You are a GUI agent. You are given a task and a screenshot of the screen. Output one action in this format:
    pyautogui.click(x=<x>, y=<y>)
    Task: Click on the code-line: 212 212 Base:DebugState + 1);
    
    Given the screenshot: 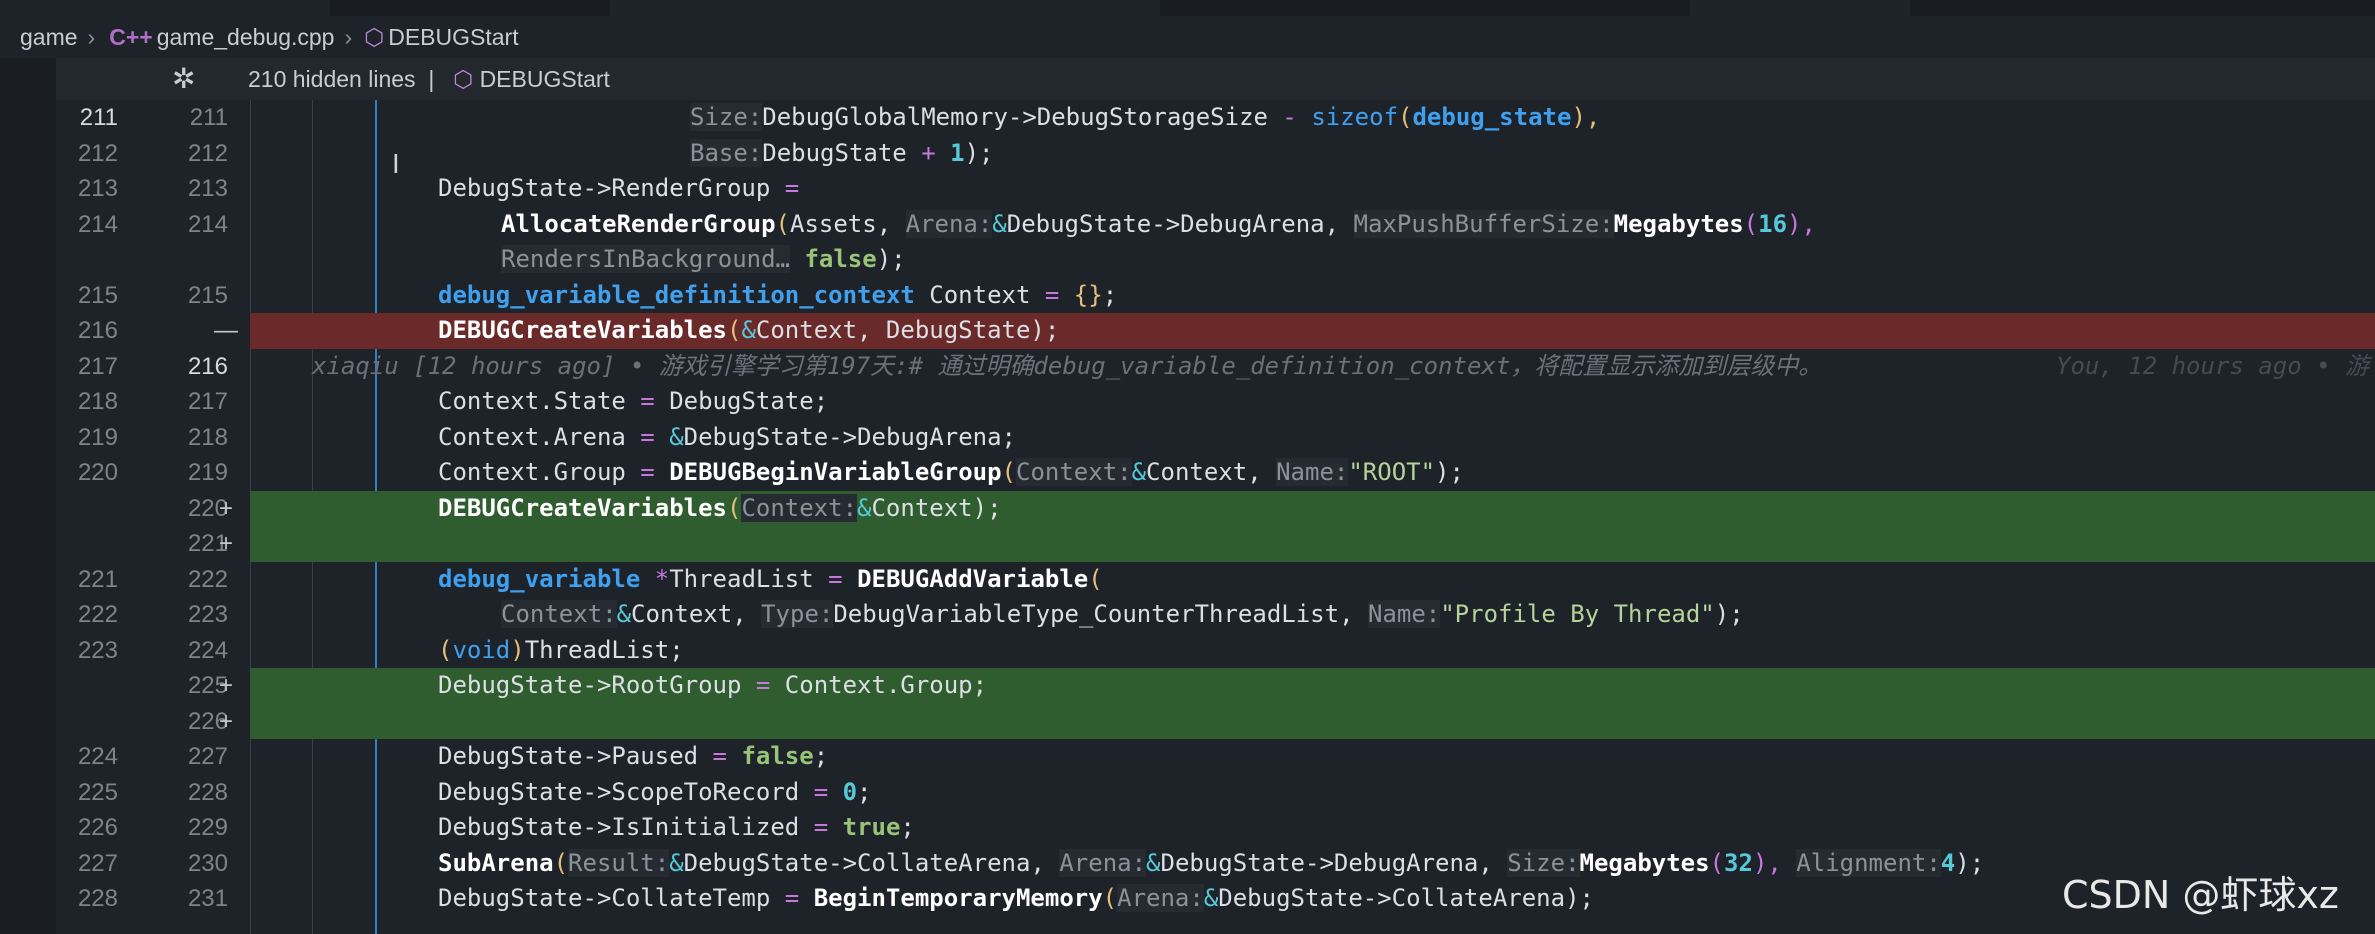 What is the action you would take?
    pyautogui.click(x=1215, y=154)
    